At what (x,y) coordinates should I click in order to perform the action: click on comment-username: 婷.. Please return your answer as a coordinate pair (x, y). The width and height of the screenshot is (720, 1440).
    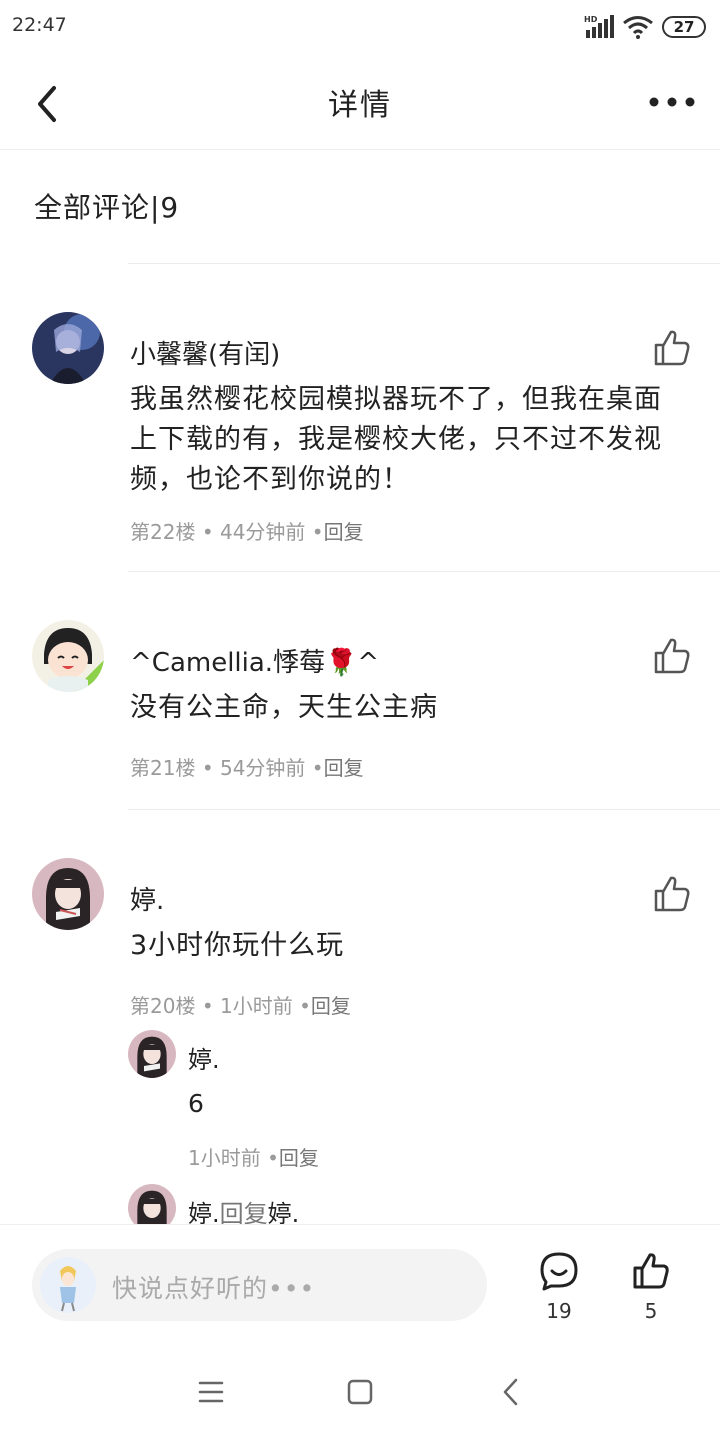
    Looking at the image, I should click on (147, 898).